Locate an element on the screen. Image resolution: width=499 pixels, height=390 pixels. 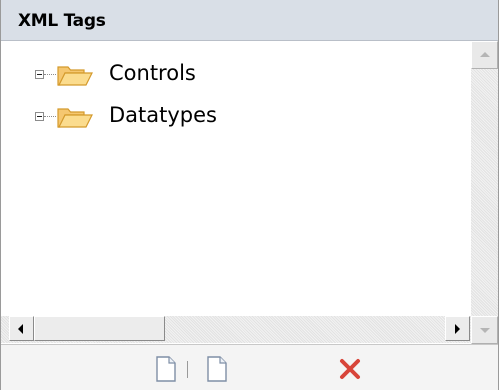
tree-item-label: Datatypes is located at coordinates (163, 115).